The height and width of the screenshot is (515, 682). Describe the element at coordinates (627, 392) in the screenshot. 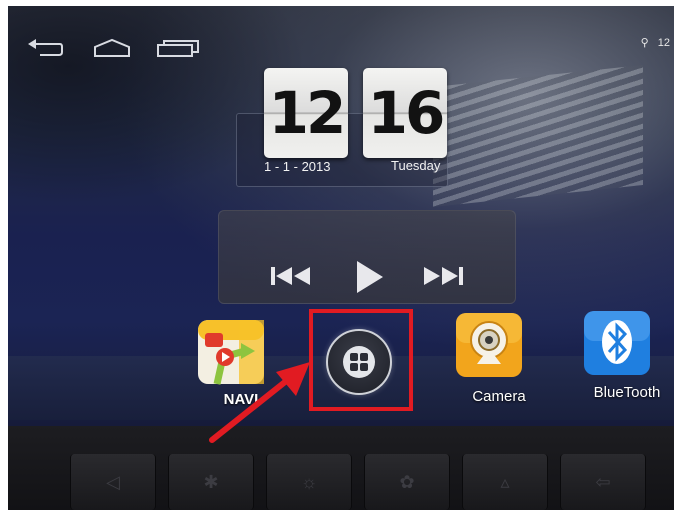

I see `app-label-bluetooth: BlueTooth` at that location.